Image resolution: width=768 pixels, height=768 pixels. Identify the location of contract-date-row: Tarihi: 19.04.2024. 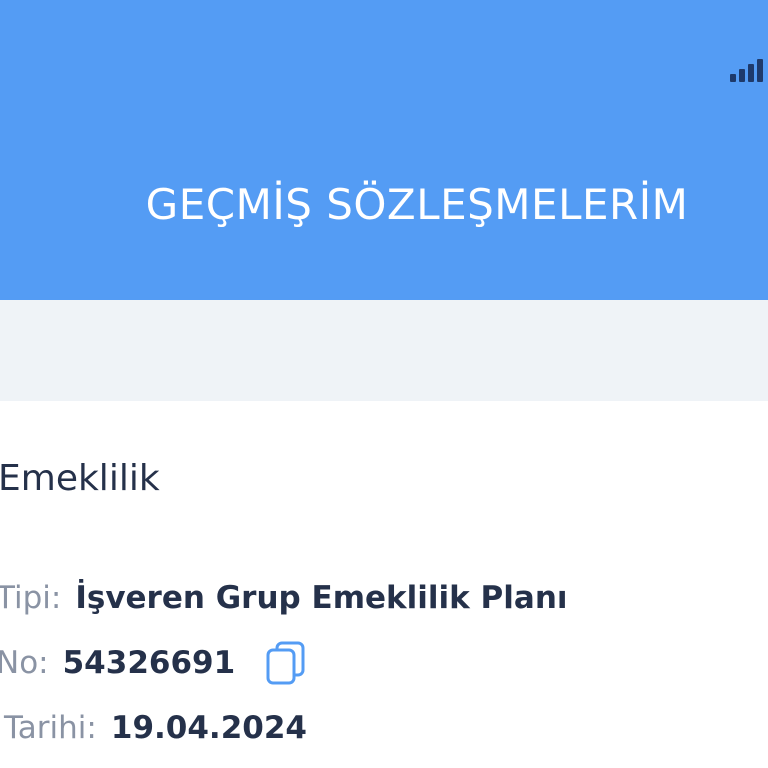
(155, 728).